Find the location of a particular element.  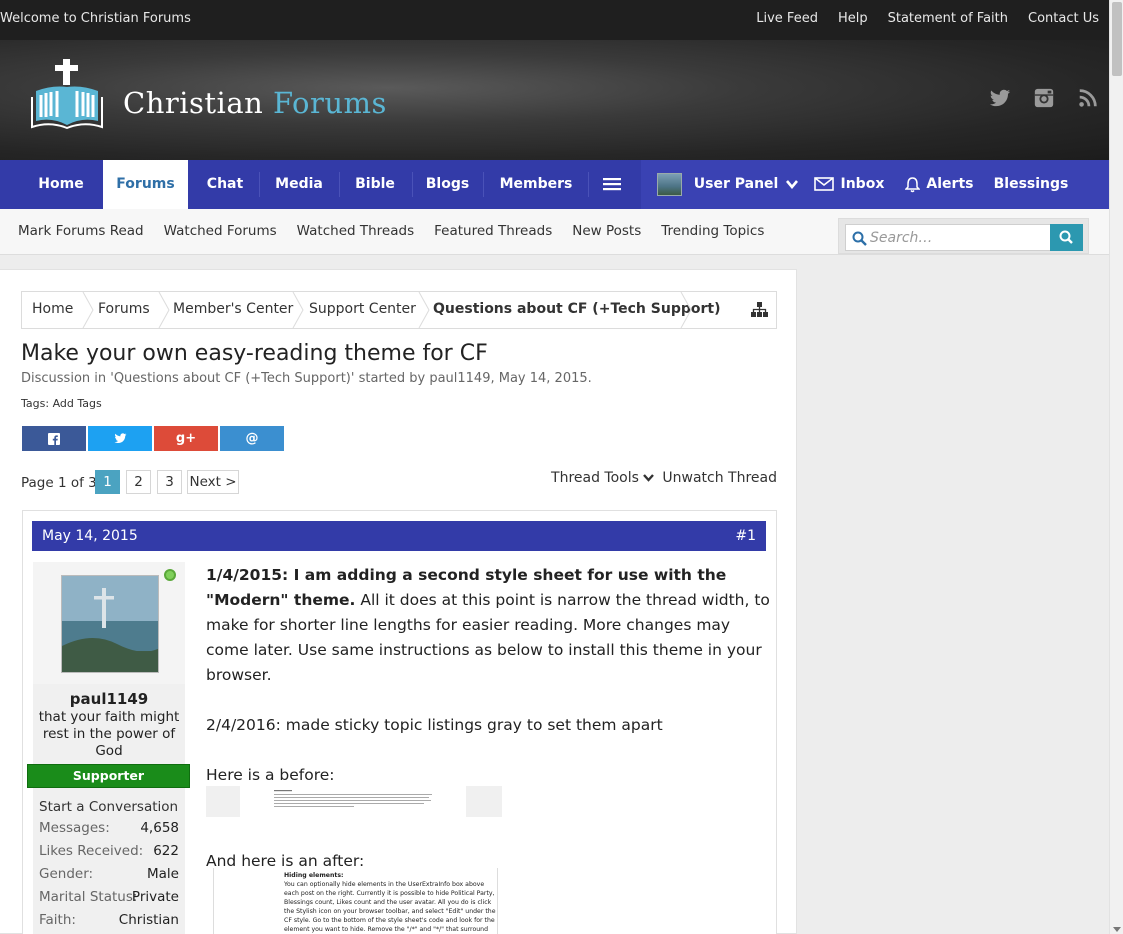

rss-icon is located at coordinates (1088, 98).